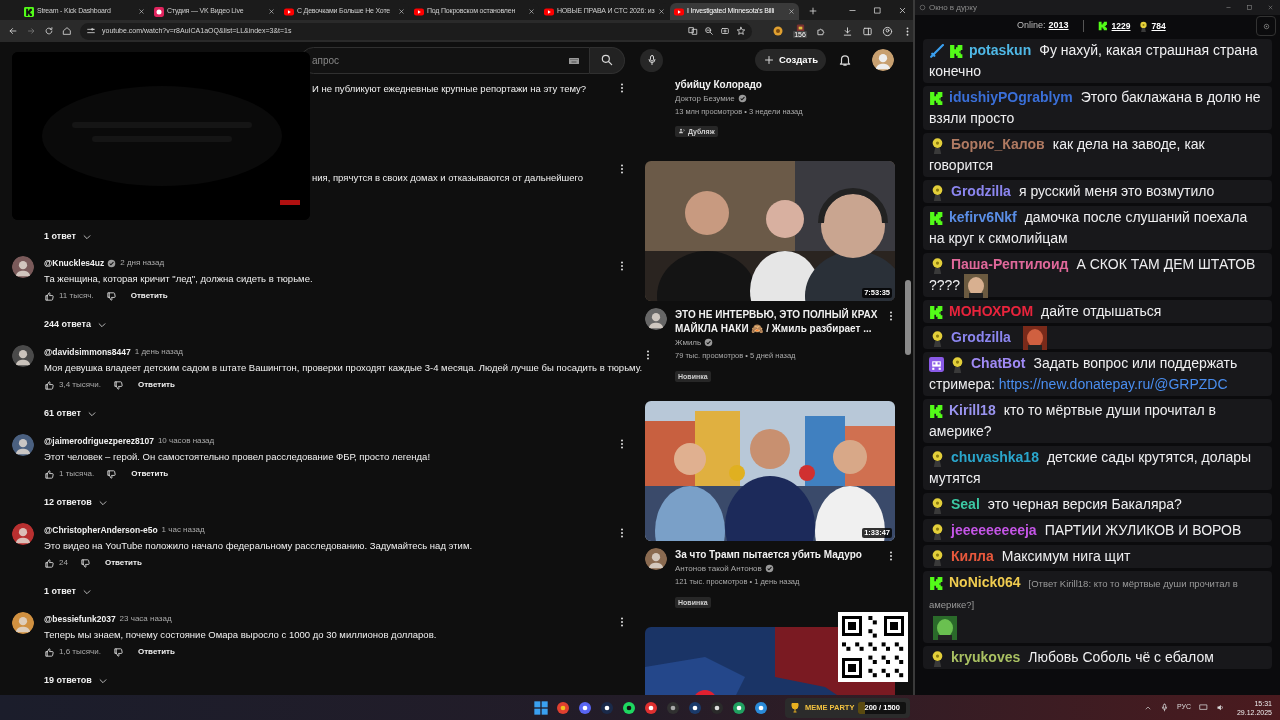  I want to click on scrollbar-thumb, so click(908, 317).